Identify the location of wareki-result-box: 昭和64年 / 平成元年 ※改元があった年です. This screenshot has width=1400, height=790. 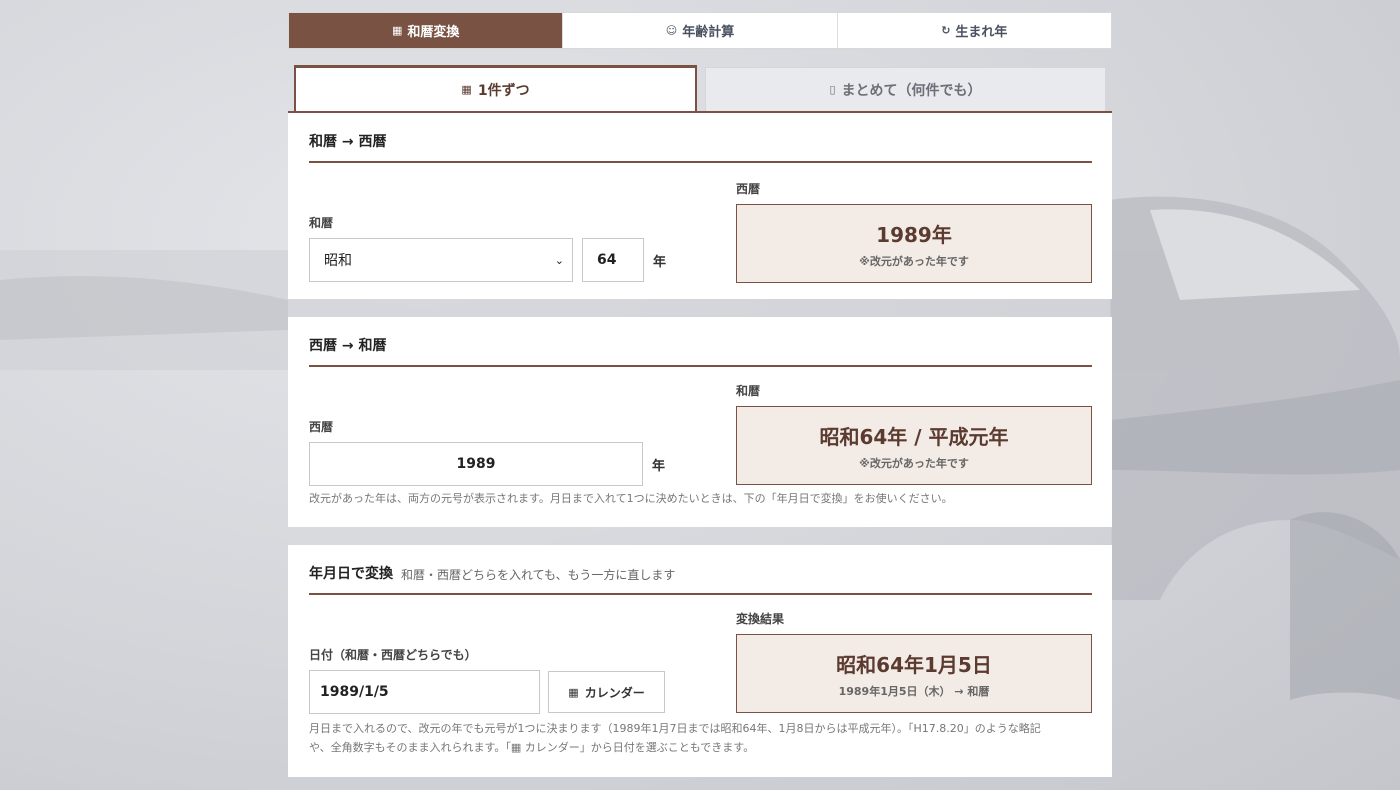
(914, 445).